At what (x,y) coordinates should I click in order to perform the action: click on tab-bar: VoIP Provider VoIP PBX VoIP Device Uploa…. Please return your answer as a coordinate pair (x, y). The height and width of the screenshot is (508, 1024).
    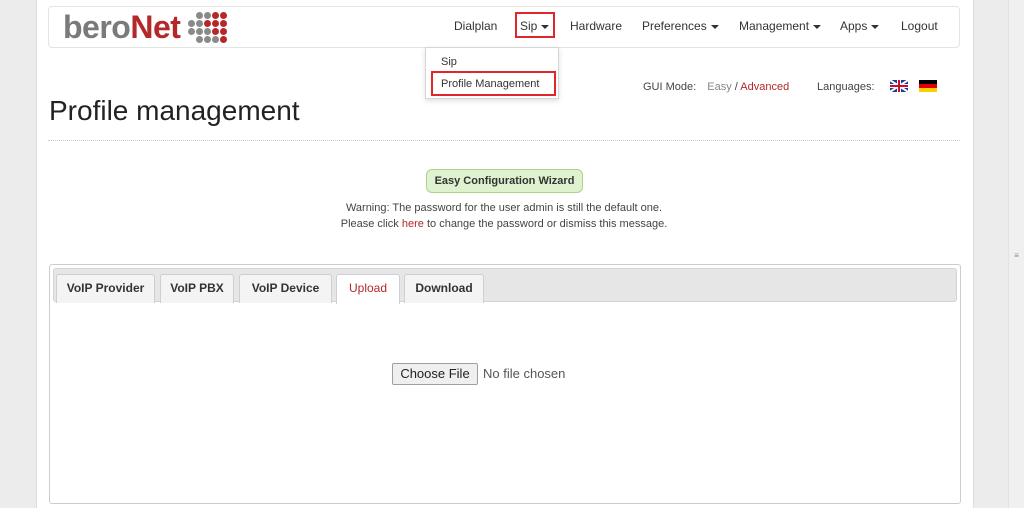
    Looking at the image, I should click on (505, 286).